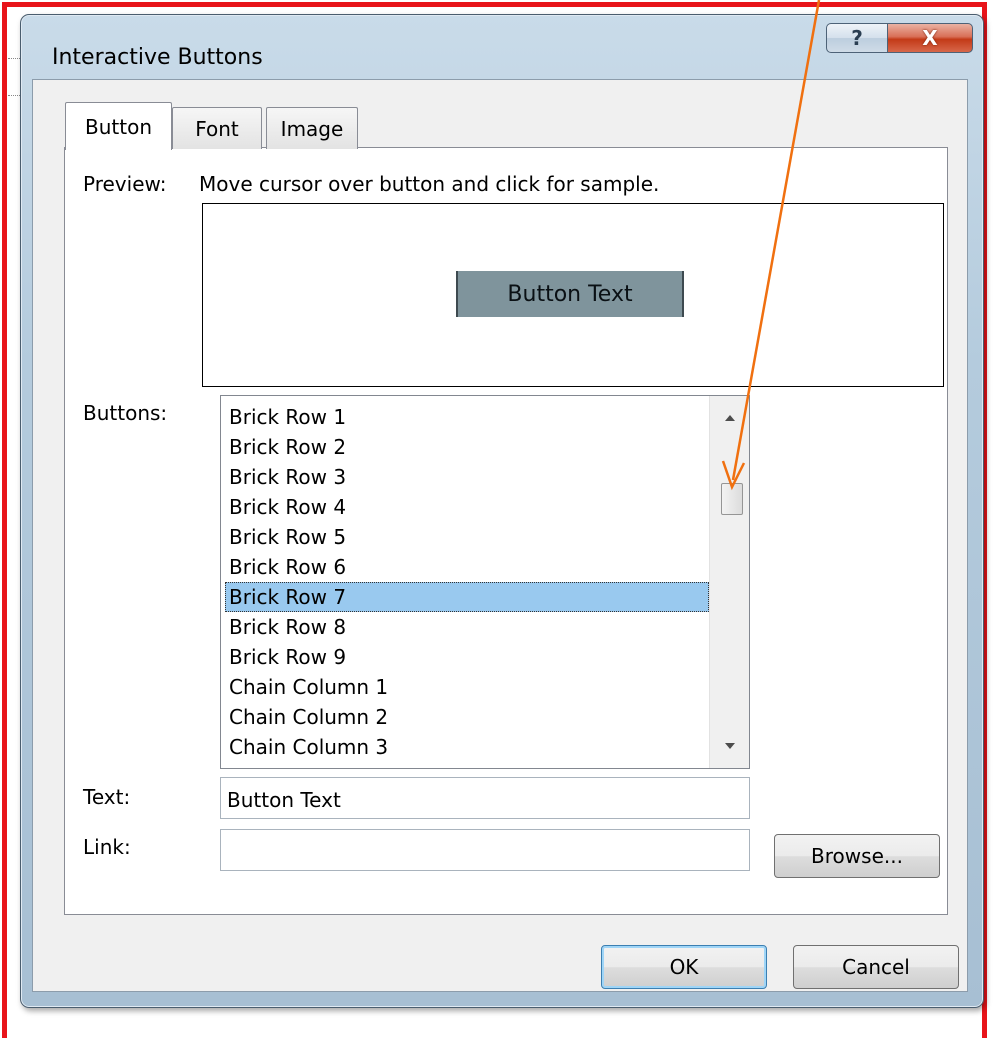 The width and height of the screenshot is (996, 1041). I want to click on scroll-down-arrow-icon, so click(730, 746).